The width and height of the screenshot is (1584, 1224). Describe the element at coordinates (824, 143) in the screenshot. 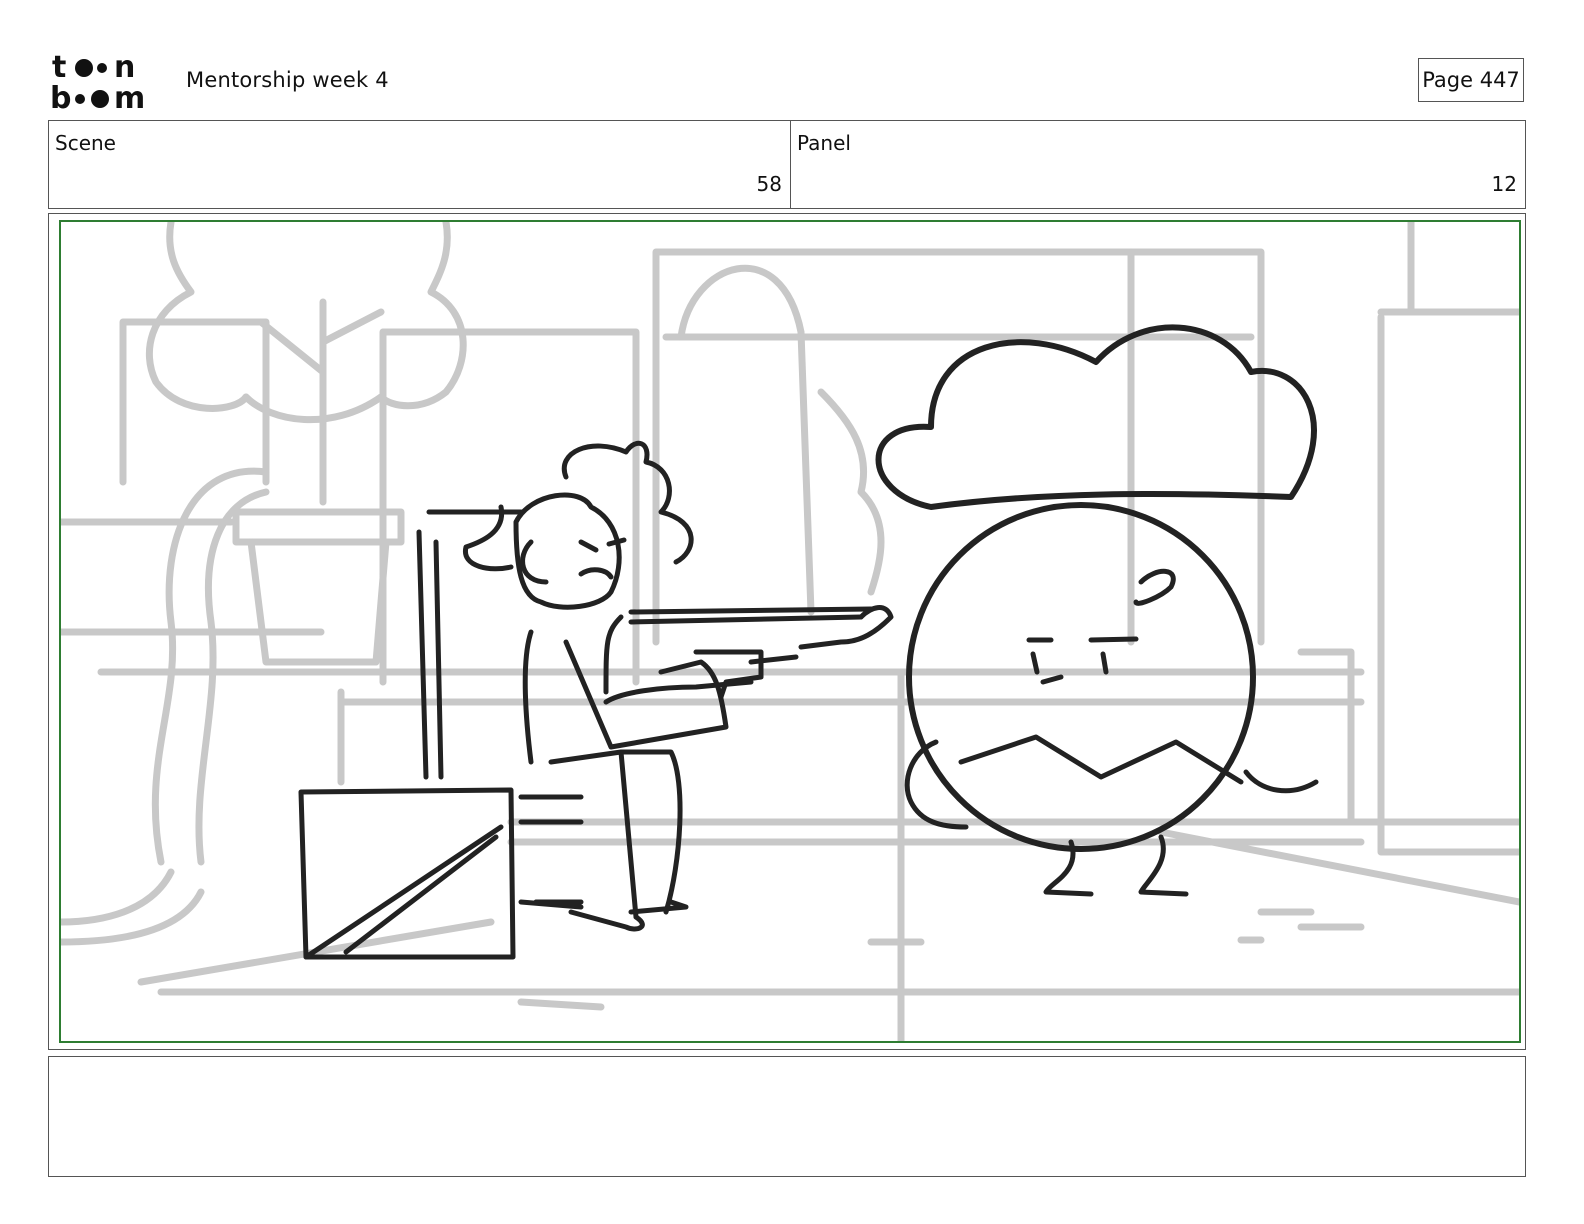

I see `panel-label: Panel` at that location.